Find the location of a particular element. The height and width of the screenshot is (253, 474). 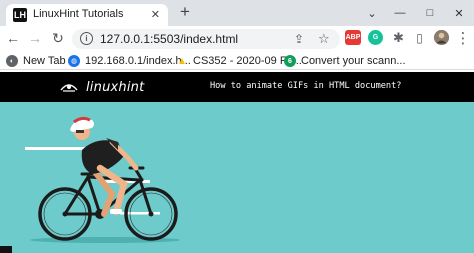

address-bar: i 127.0.0.1:5503/index.html ⇪ ☆ is located at coordinates (206, 39).